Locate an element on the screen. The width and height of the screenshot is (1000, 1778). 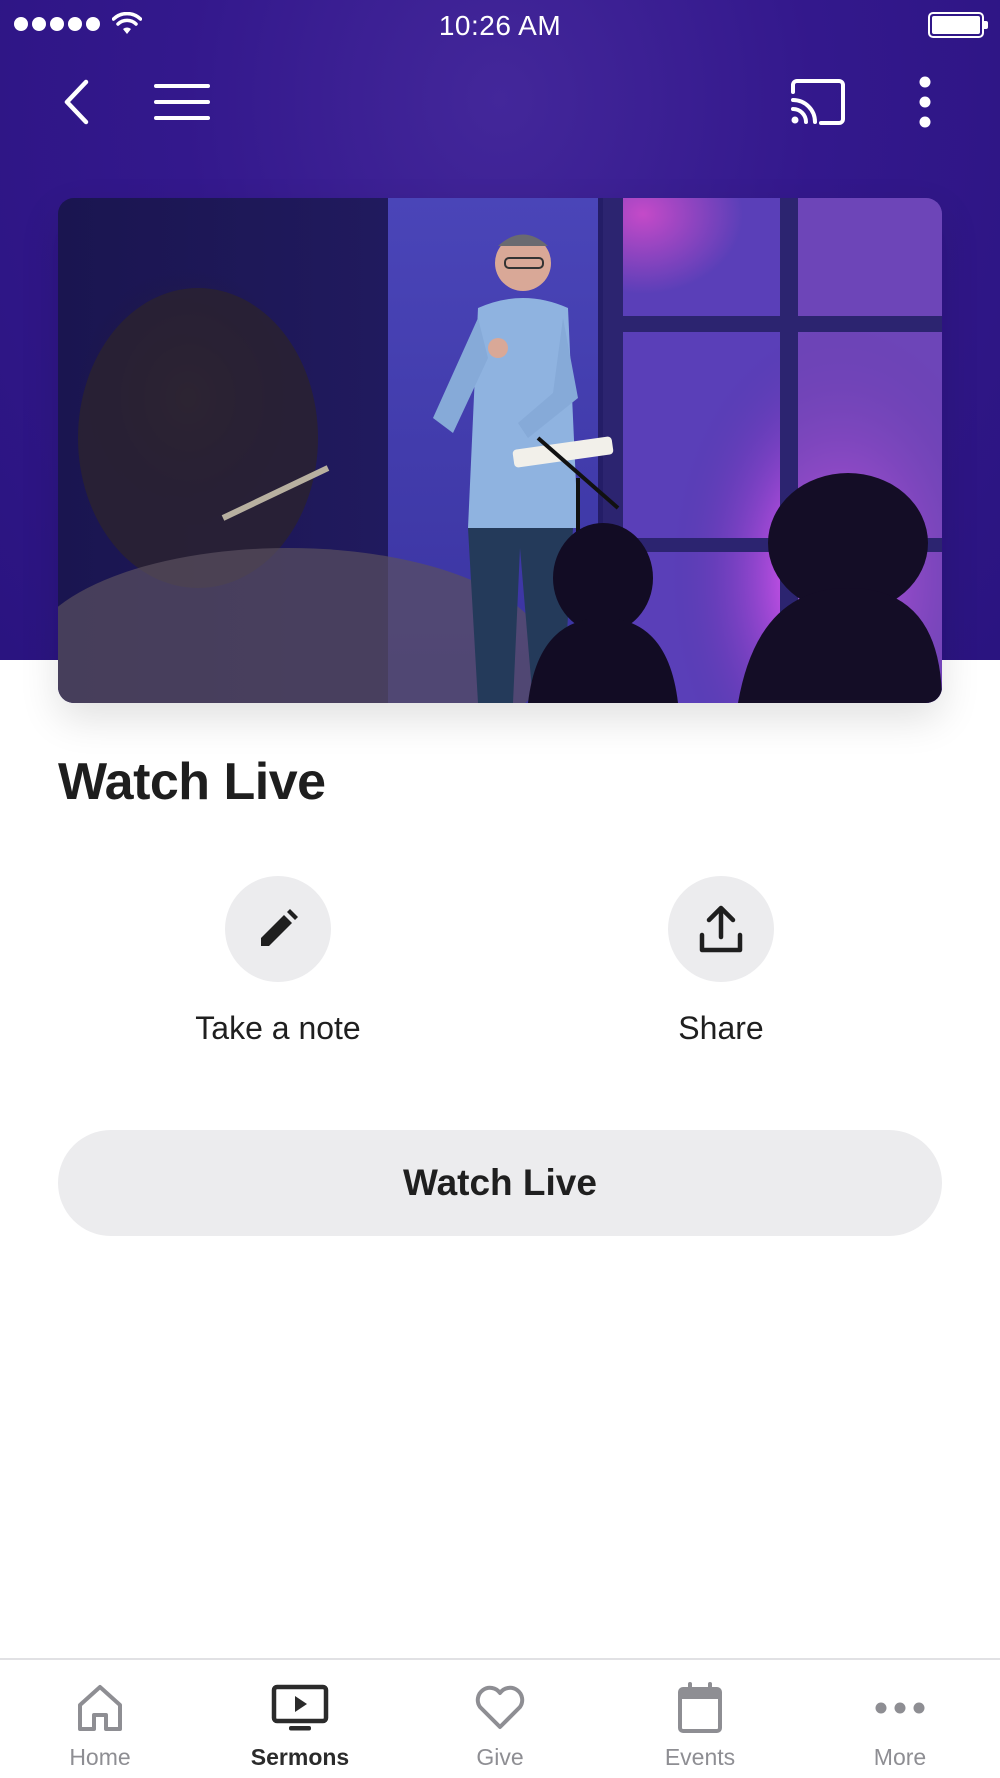
take-note-label: Take a note is located at coordinates (278, 1028).